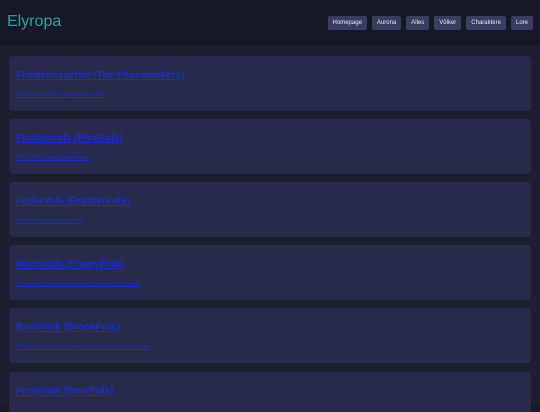 Image resolution: width=540 pixels, height=412 pixels. I want to click on nav-charaktere-button: Charaktere, so click(486, 23).